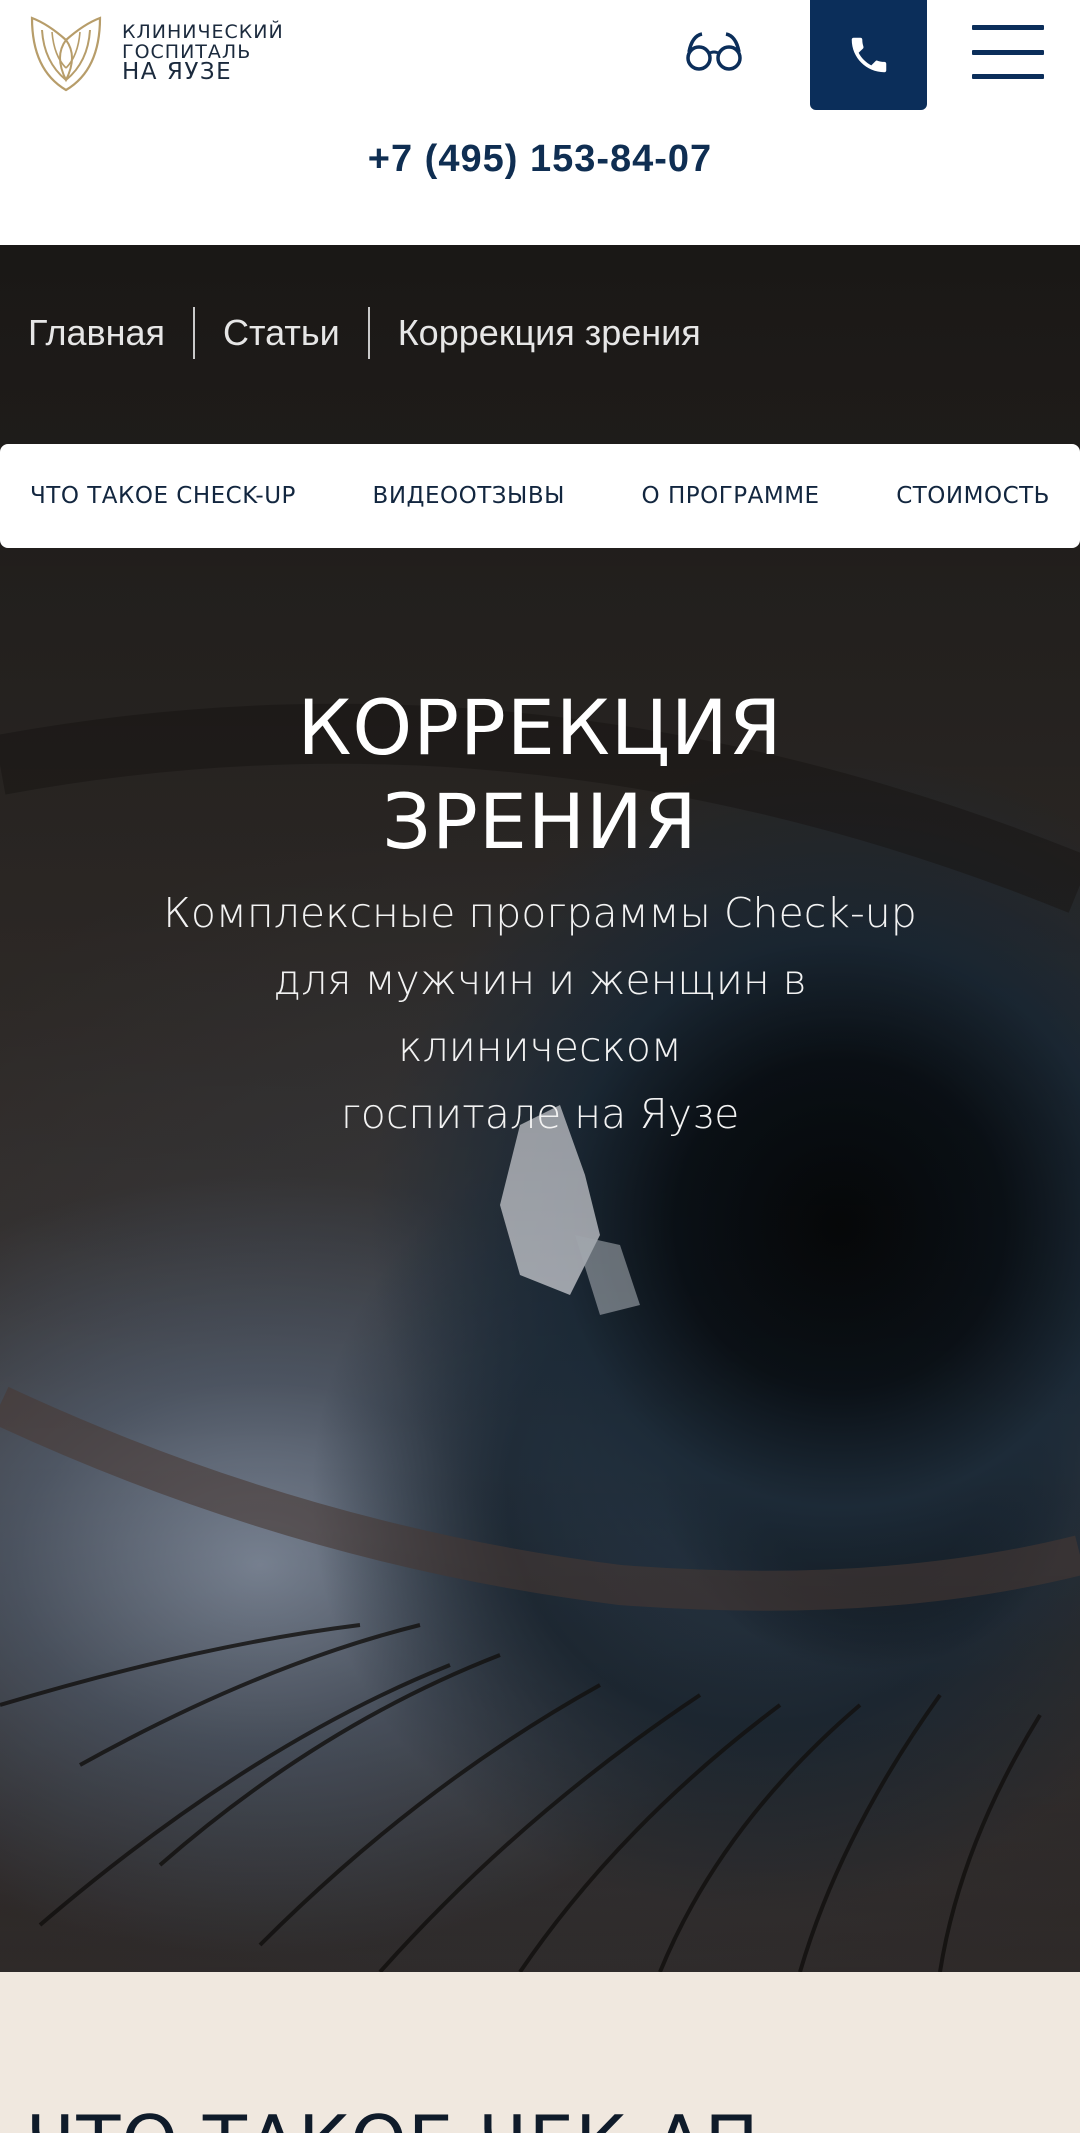  I want to click on phone-number-link: +7 (495) 153-84-07, so click(540, 159).